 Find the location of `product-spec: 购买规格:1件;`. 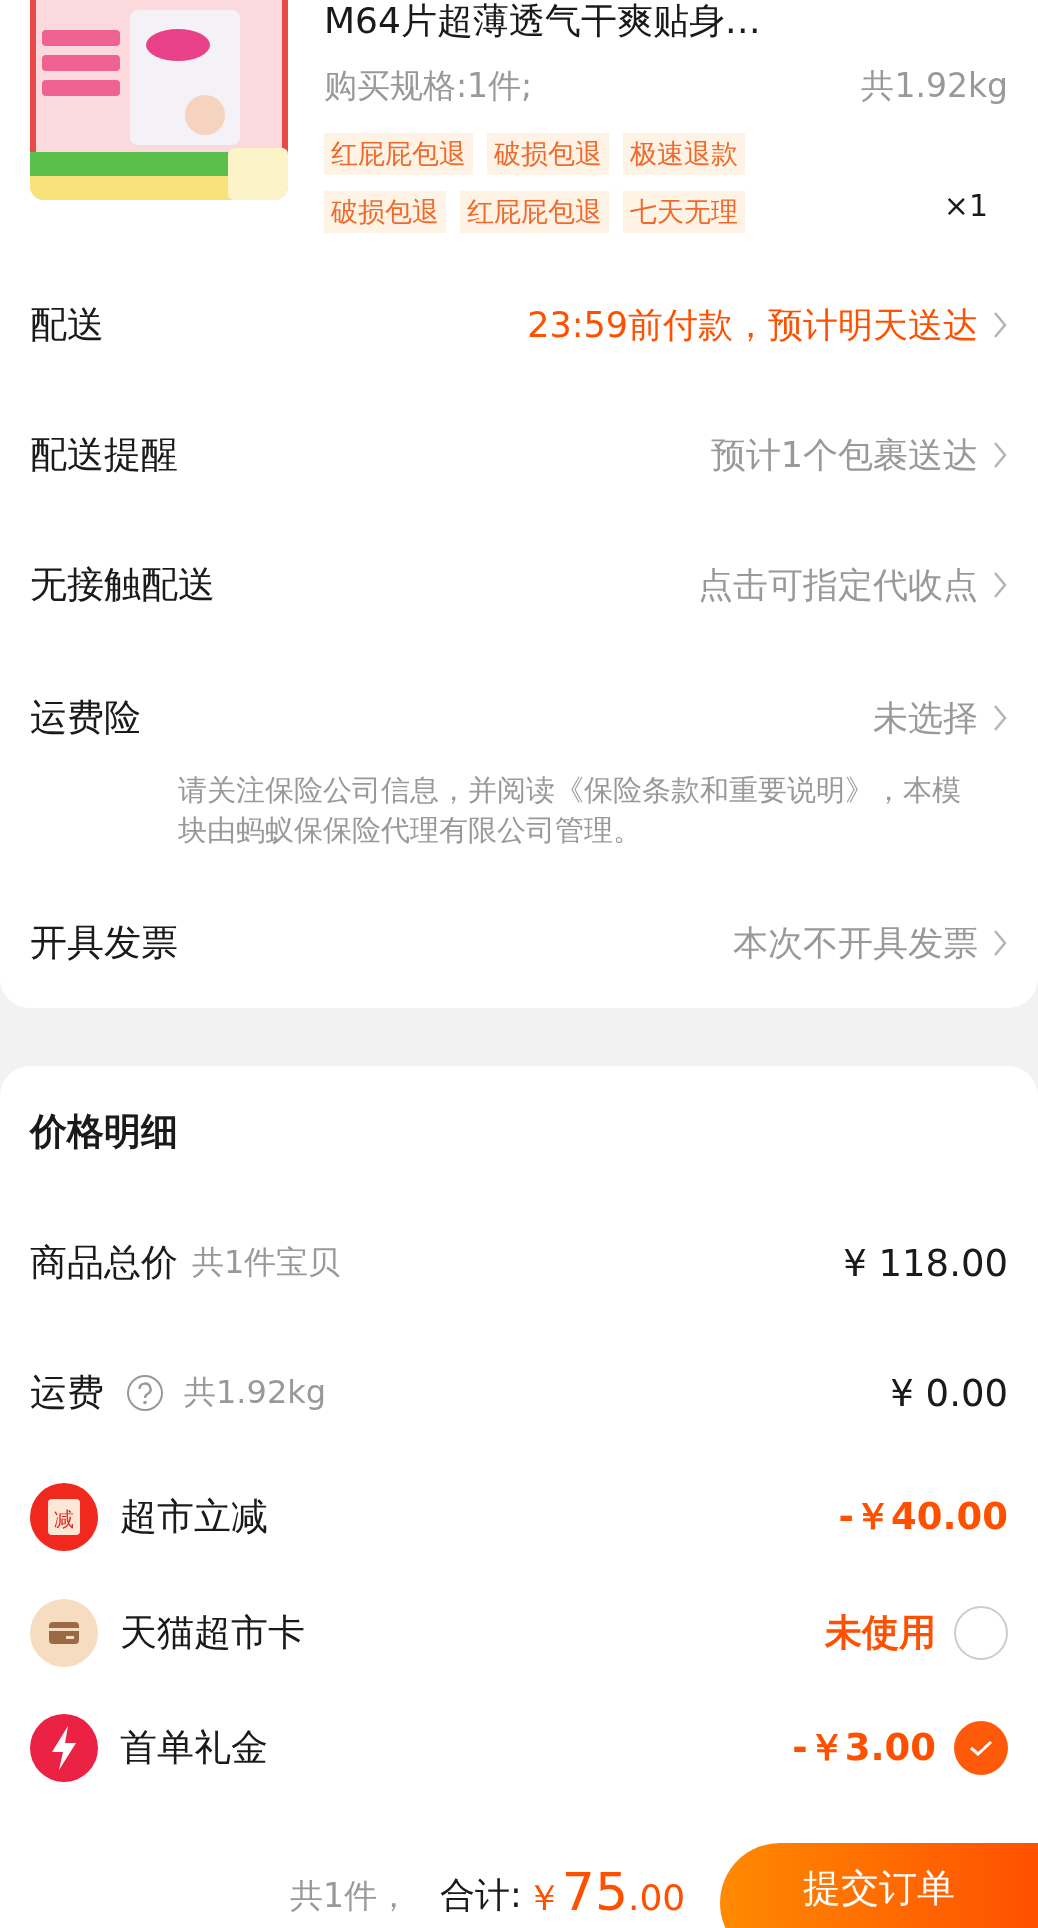

product-spec: 购买规格:1件; is located at coordinates (428, 86).